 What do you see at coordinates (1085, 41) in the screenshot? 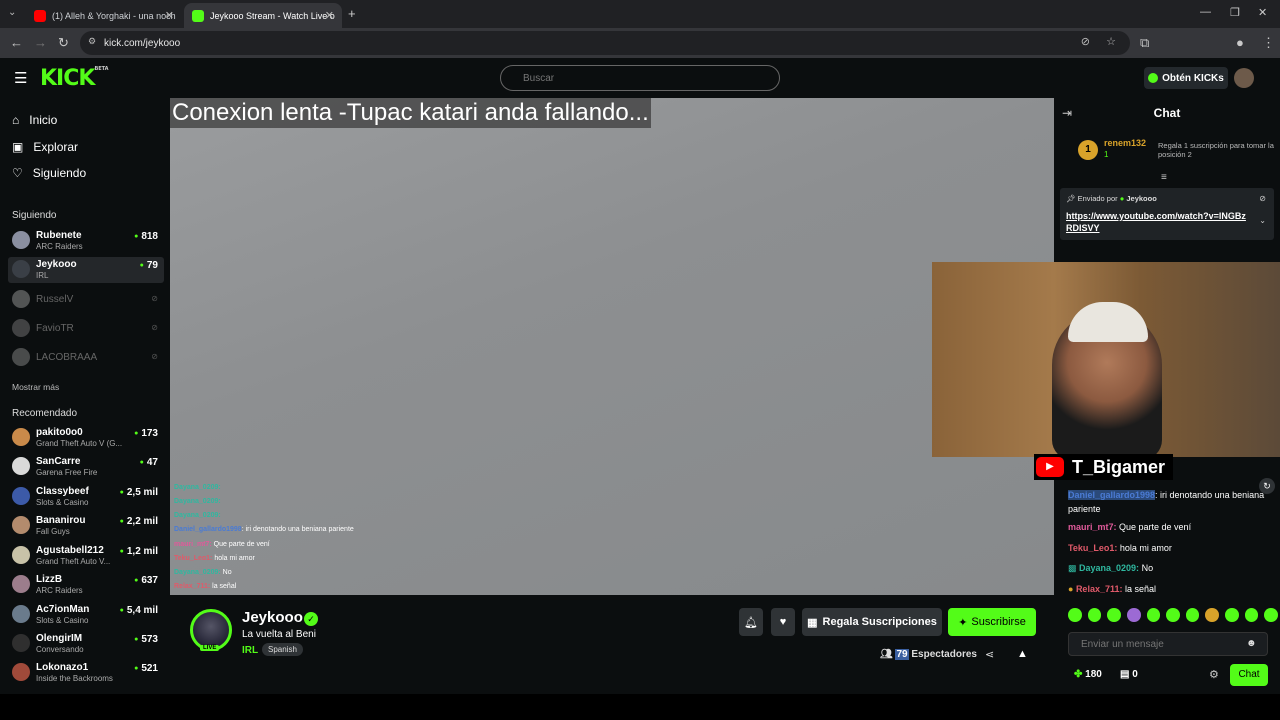
I see `eye-off-icon: ⊘` at bounding box center [1085, 41].